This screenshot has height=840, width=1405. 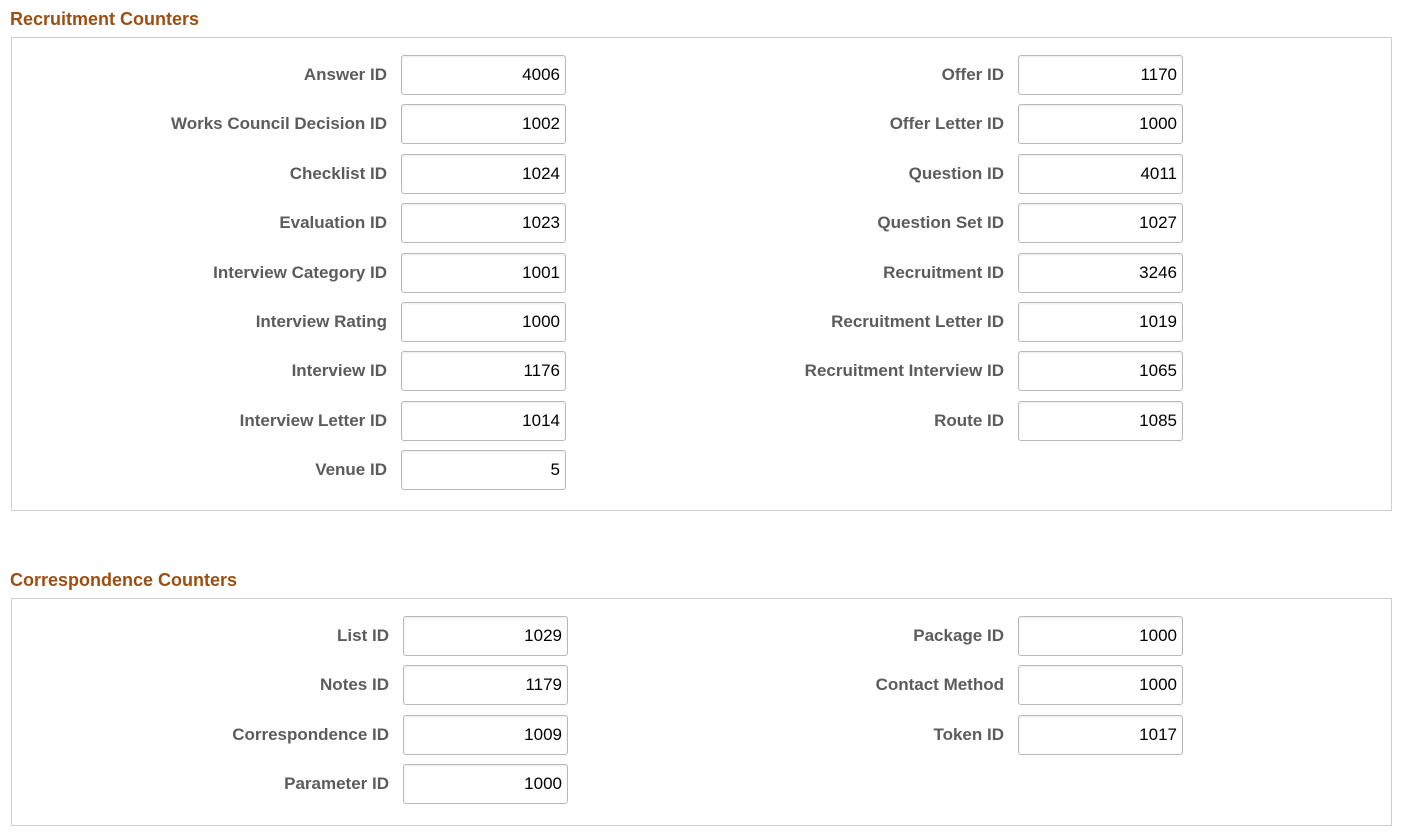 What do you see at coordinates (973, 75) in the screenshot?
I see `offer-id-label: Offer ID` at bounding box center [973, 75].